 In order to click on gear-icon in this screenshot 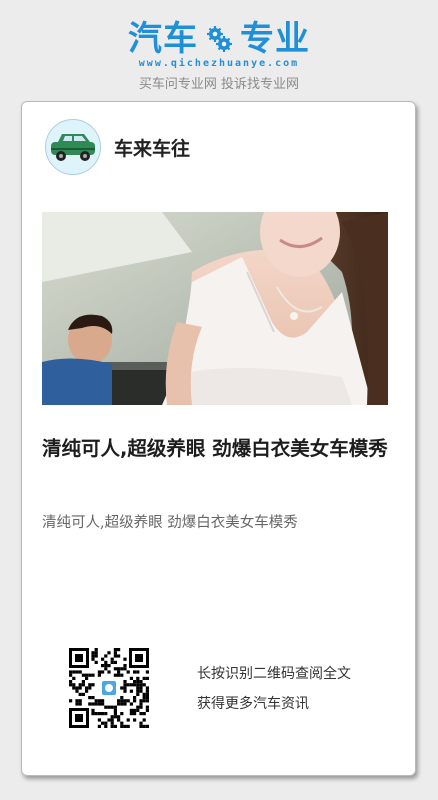, I will do `click(219, 39)`.